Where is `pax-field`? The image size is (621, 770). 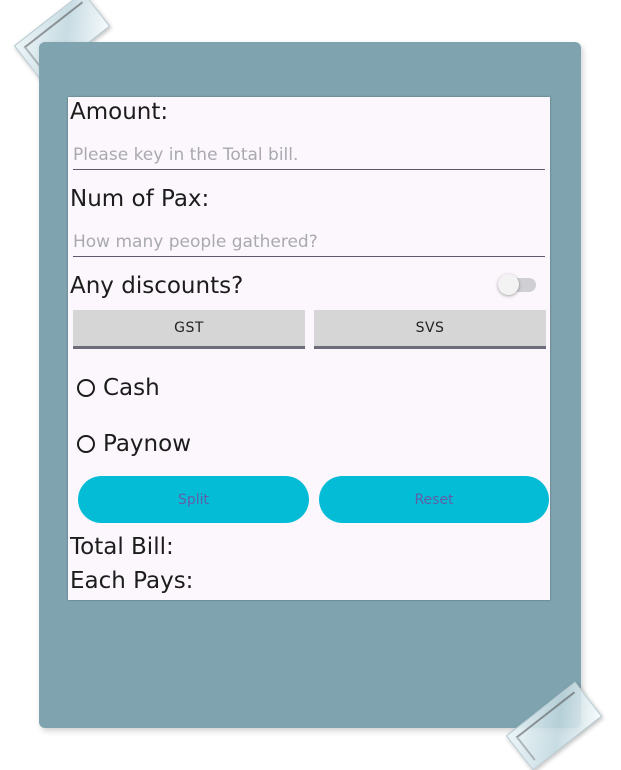
pax-field is located at coordinates (309, 242).